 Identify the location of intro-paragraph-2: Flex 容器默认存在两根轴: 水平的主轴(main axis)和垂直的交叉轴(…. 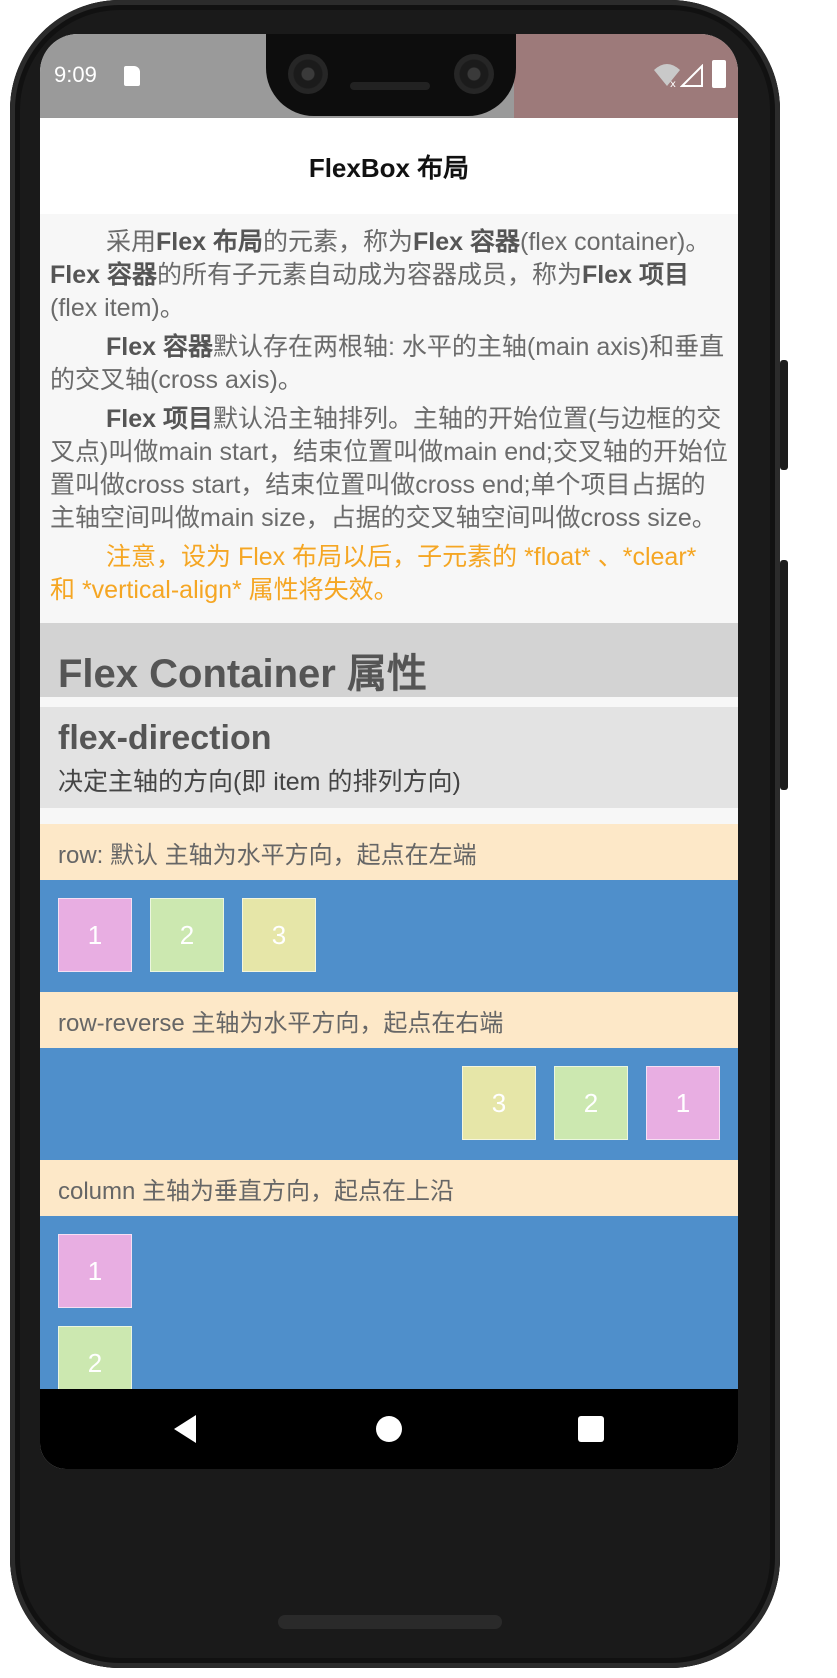
(389, 364).